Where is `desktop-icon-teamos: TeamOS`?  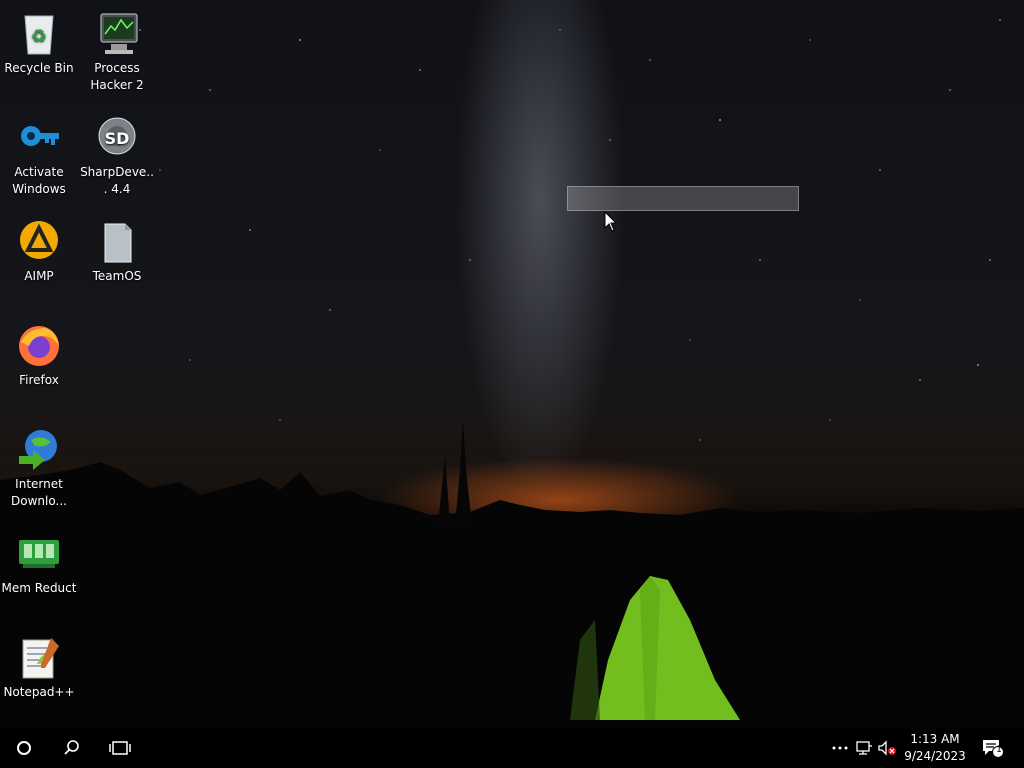 desktop-icon-teamos: TeamOS is located at coordinates (117, 251).